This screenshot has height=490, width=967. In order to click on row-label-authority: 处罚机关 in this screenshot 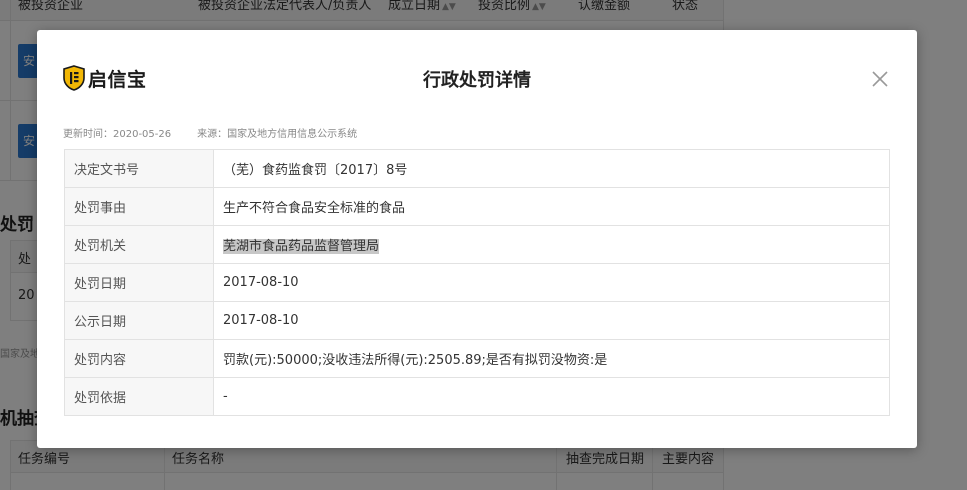, I will do `click(139, 244)`.